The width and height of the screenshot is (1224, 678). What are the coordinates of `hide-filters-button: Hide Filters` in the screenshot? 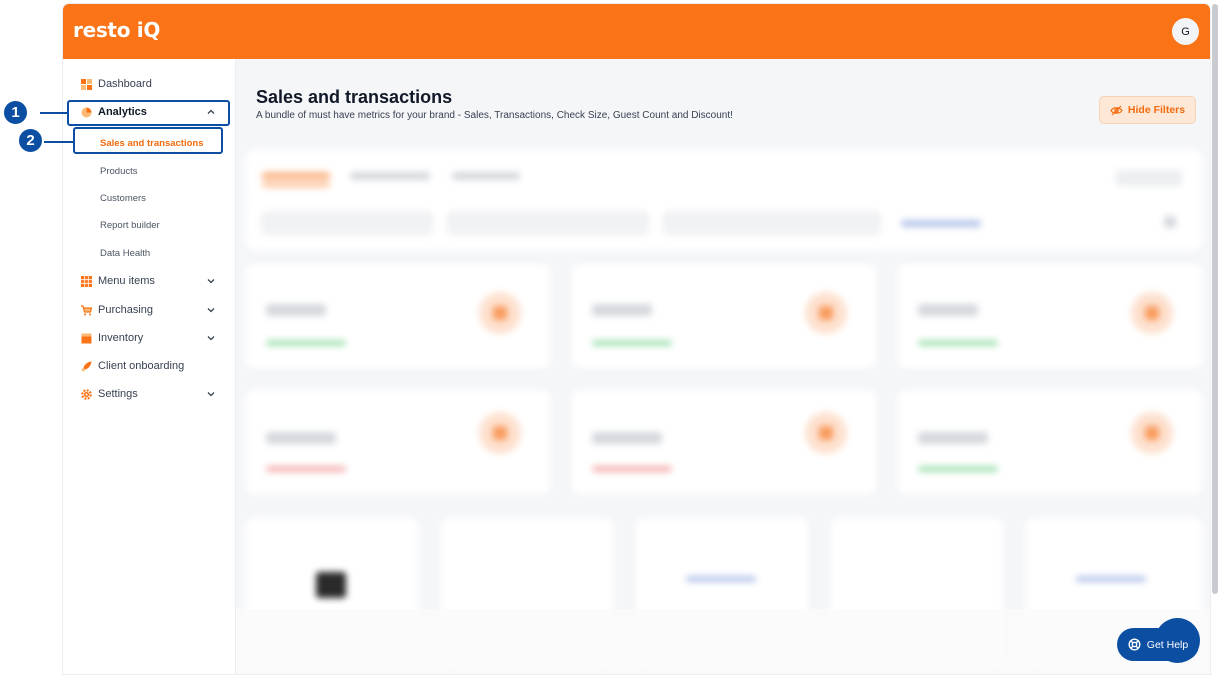 It's located at (1147, 110).